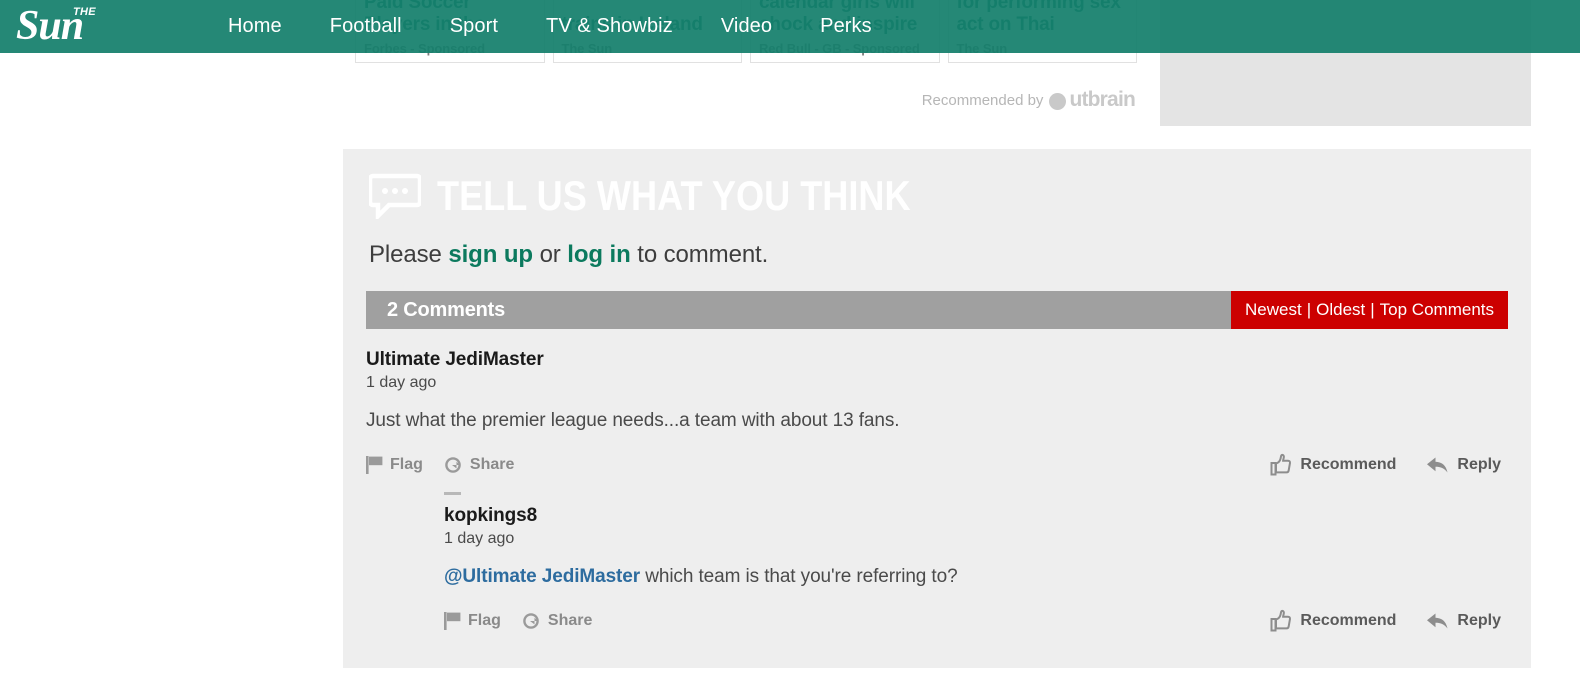  Describe the element at coordinates (703, 254) in the screenshot. I see `prompt-text-after: to comment.` at that location.